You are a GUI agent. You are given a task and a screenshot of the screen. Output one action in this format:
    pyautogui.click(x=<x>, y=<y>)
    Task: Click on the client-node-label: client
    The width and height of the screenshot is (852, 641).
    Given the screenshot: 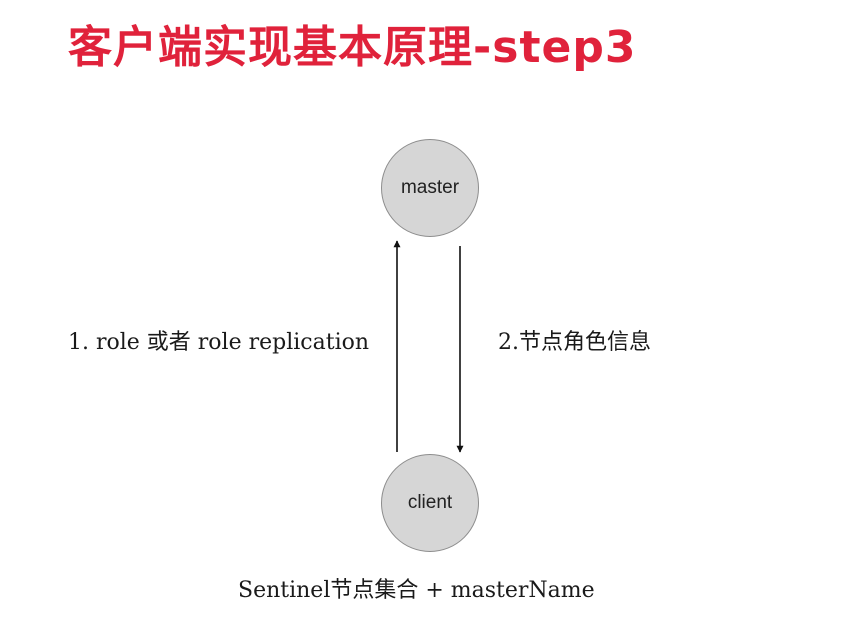 What is the action you would take?
    pyautogui.click(x=430, y=502)
    